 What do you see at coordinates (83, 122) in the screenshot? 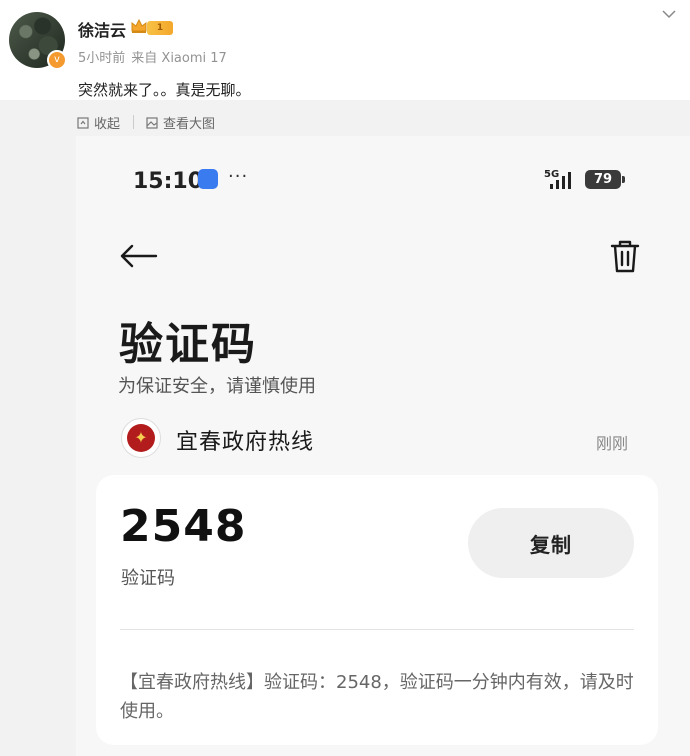
I see `collapse-icon` at bounding box center [83, 122].